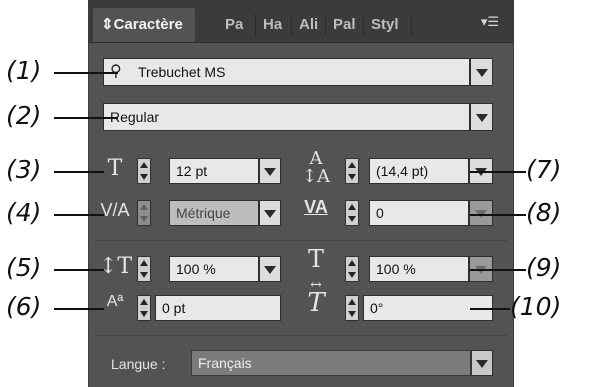 The image size is (603, 387). What do you see at coordinates (218, 308) in the screenshot?
I see `baseline-shift-field: 0 pt` at bounding box center [218, 308].